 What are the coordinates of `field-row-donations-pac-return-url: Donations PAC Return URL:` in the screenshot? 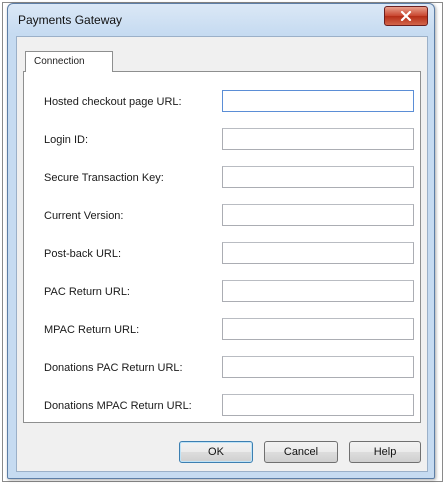 It's located at (222, 368).